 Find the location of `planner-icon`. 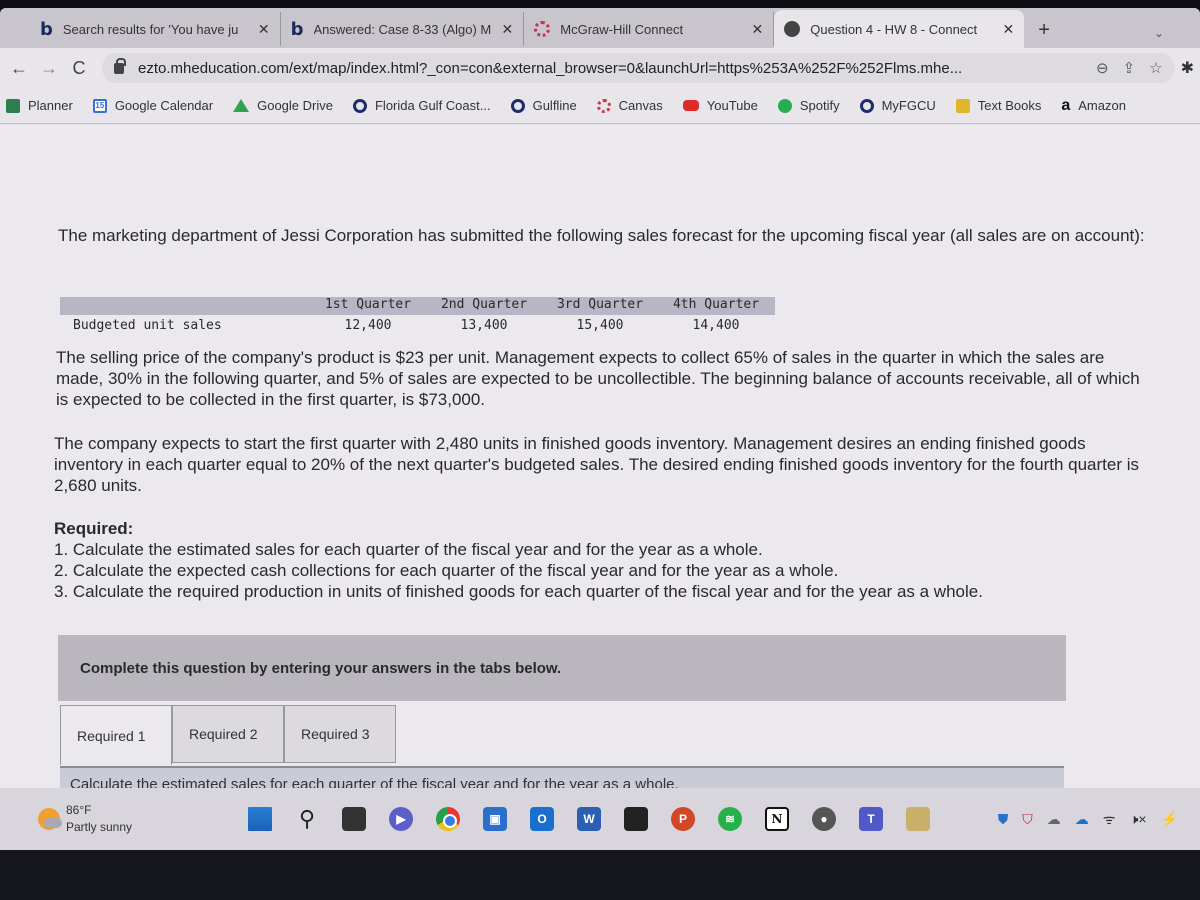

planner-icon is located at coordinates (13, 105).